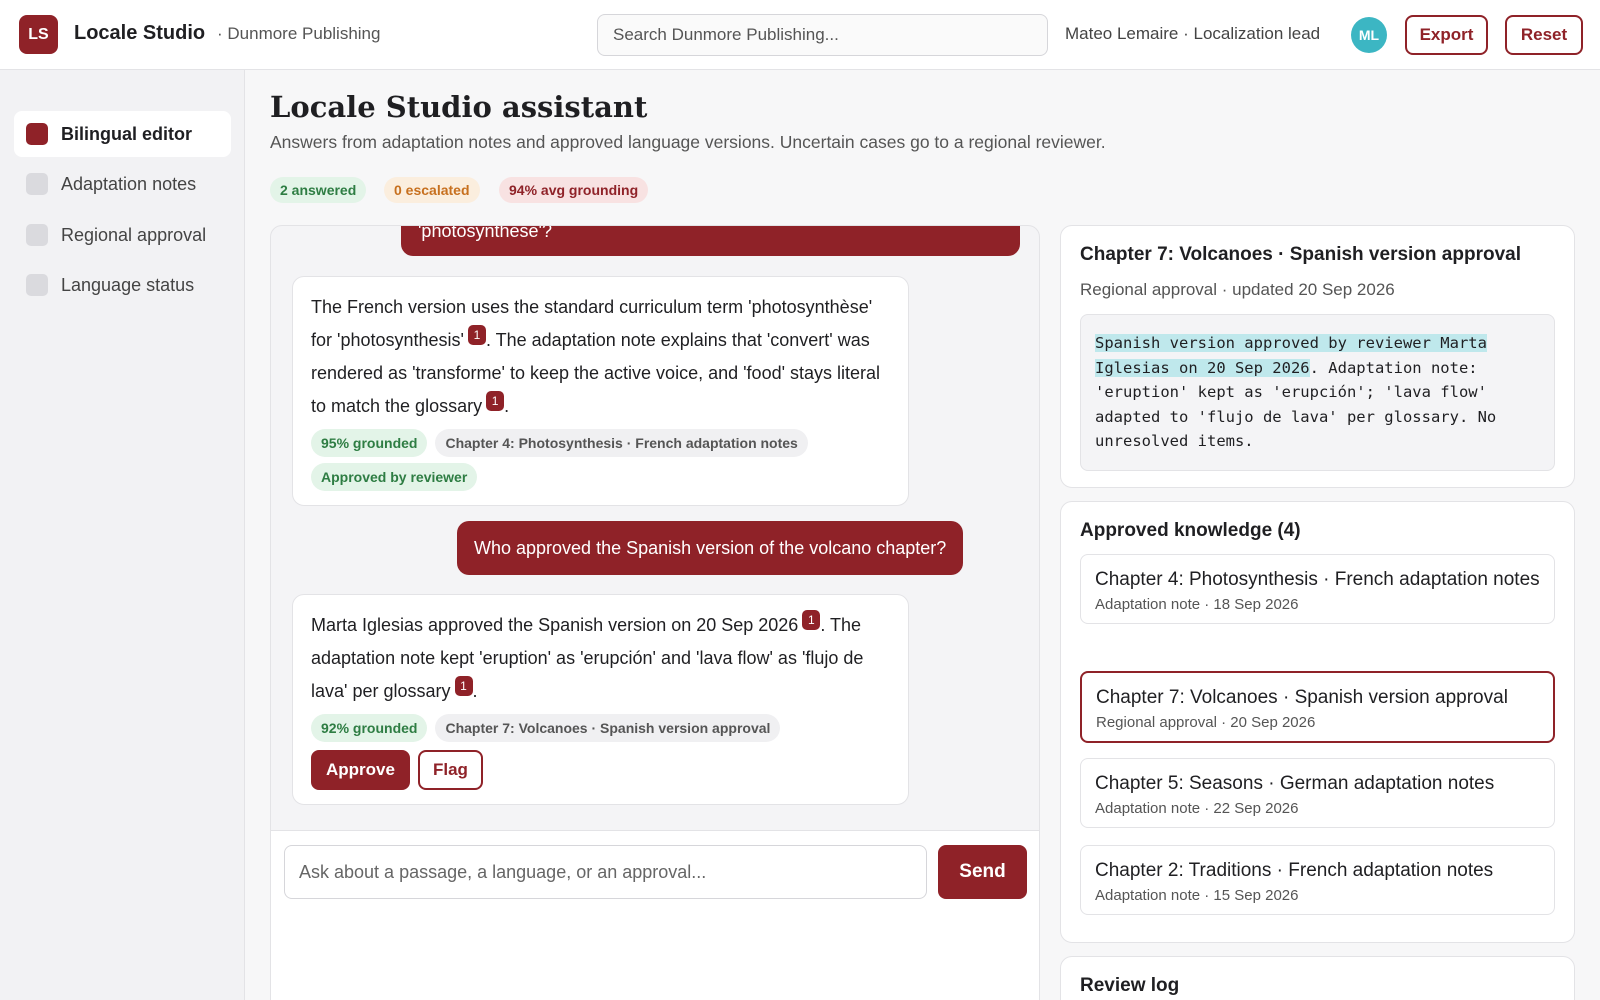  What do you see at coordinates (1206, 722) in the screenshot?
I see `knowledge-item-meta: Regional approval · 20 Sep 2026` at bounding box center [1206, 722].